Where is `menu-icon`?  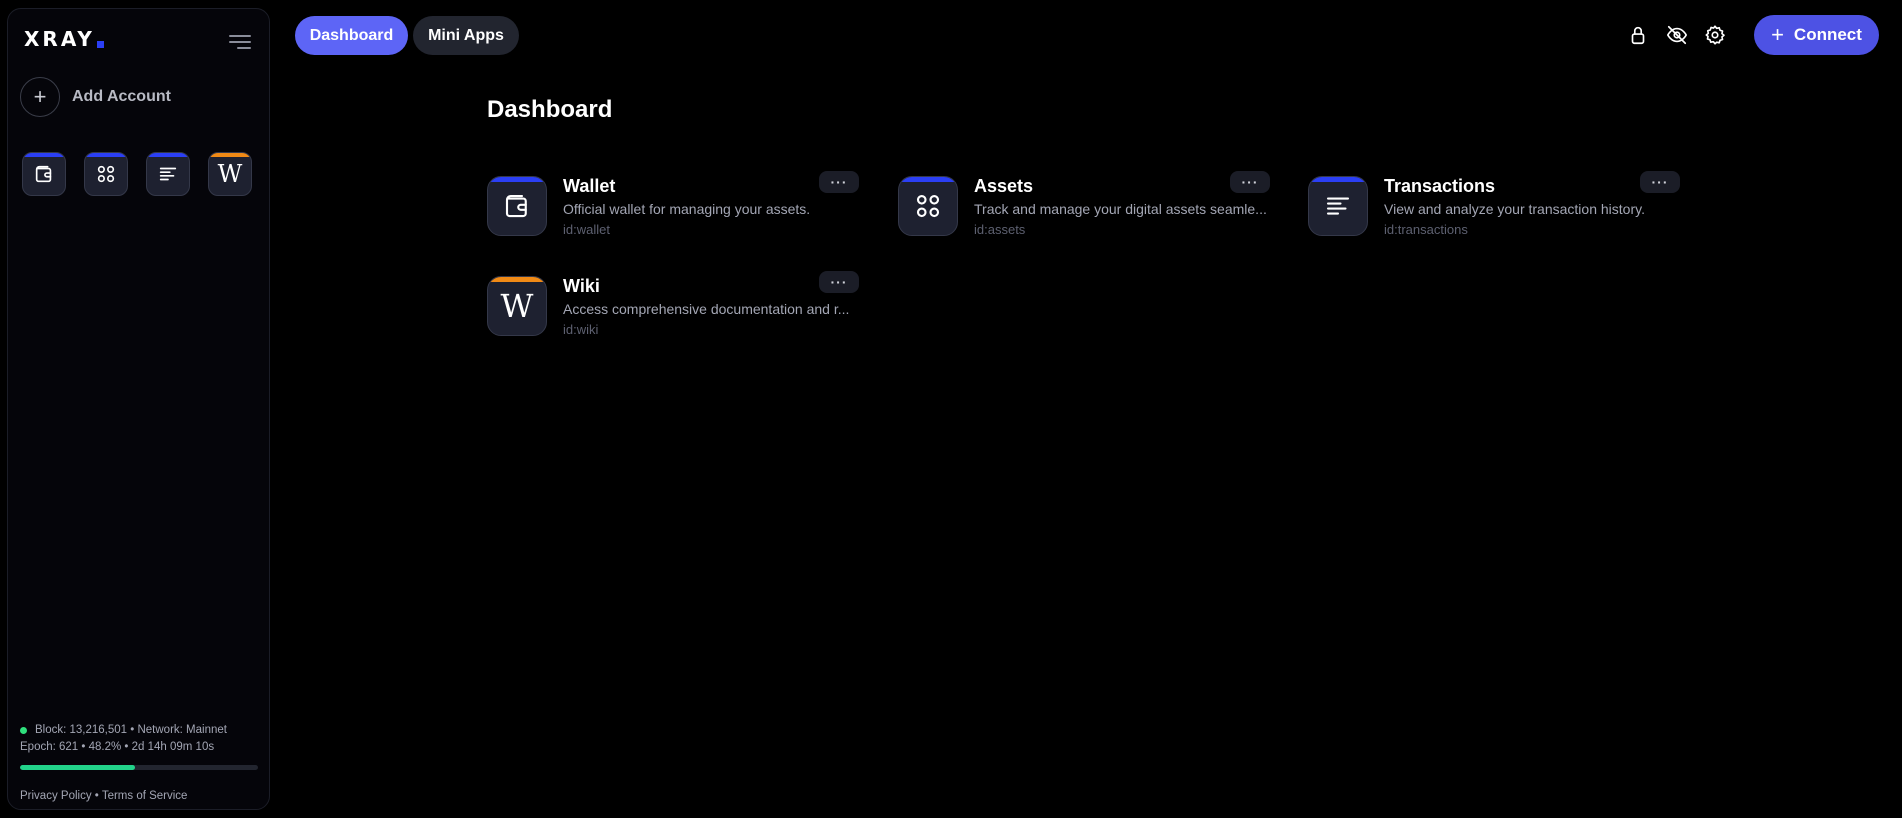
menu-icon is located at coordinates (239, 42).